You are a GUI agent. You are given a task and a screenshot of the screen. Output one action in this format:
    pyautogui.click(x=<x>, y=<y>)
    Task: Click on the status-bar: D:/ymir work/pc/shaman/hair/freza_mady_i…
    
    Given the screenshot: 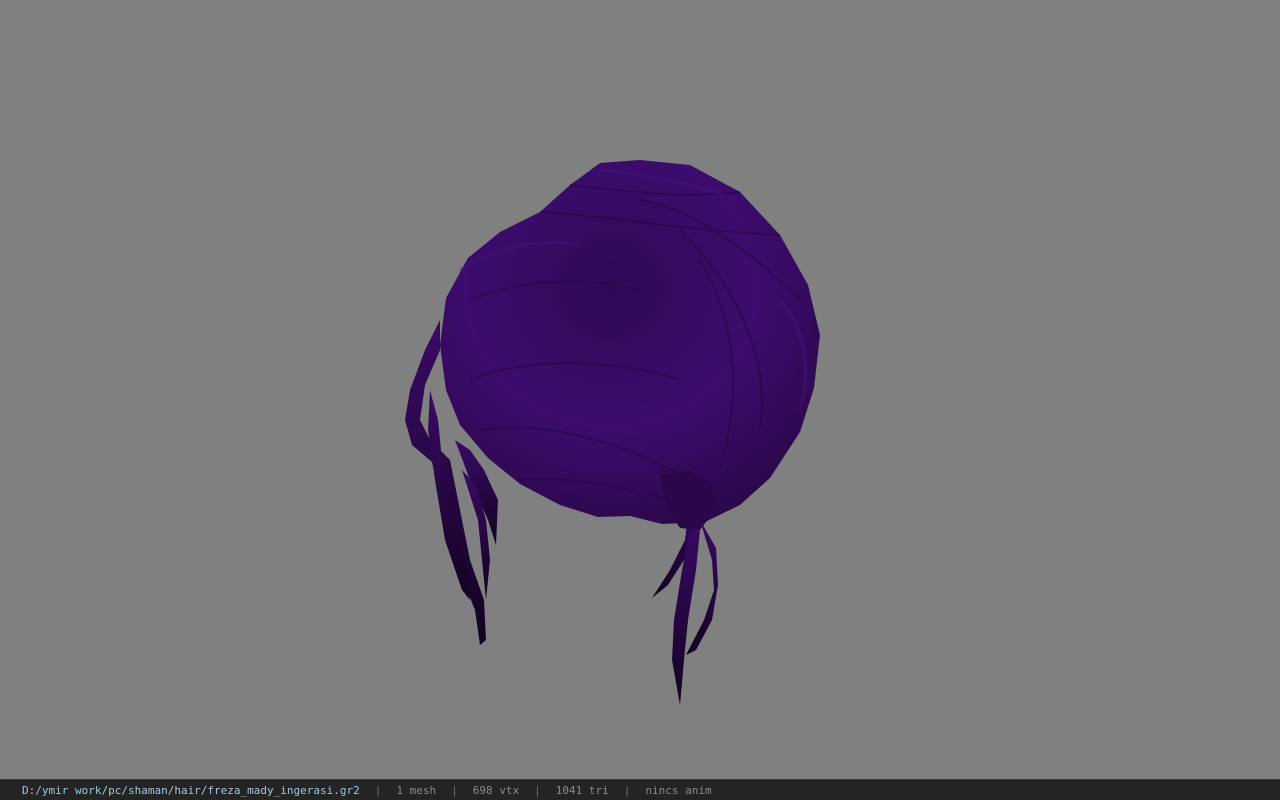 What is the action you would take?
    pyautogui.click(x=640, y=789)
    